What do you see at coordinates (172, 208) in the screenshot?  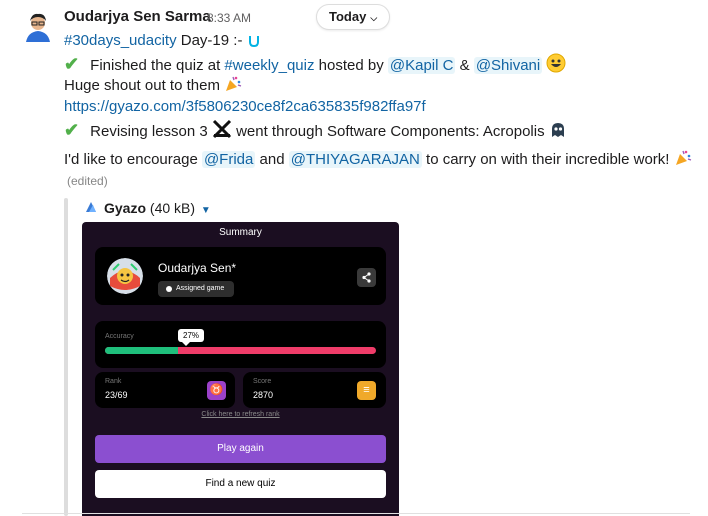 I see `attachment-size: (40 kB)` at bounding box center [172, 208].